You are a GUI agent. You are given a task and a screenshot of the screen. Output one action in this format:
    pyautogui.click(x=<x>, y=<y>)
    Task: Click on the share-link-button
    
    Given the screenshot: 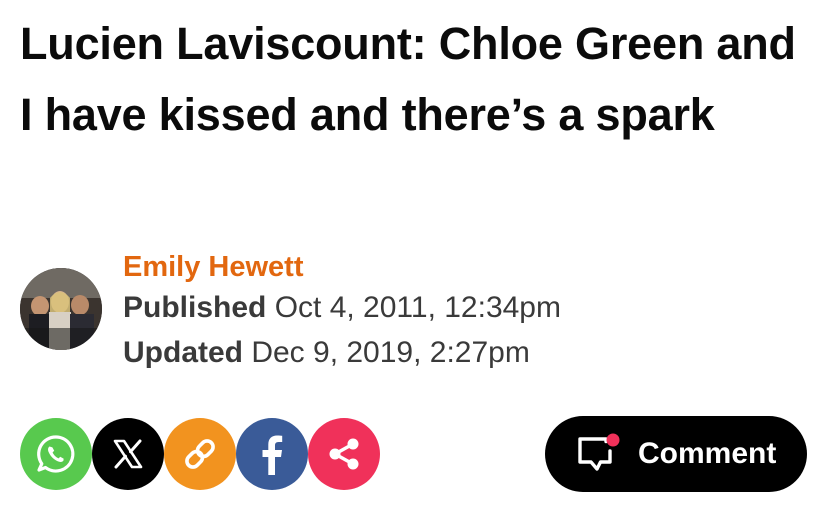 What is the action you would take?
    pyautogui.click(x=200, y=454)
    